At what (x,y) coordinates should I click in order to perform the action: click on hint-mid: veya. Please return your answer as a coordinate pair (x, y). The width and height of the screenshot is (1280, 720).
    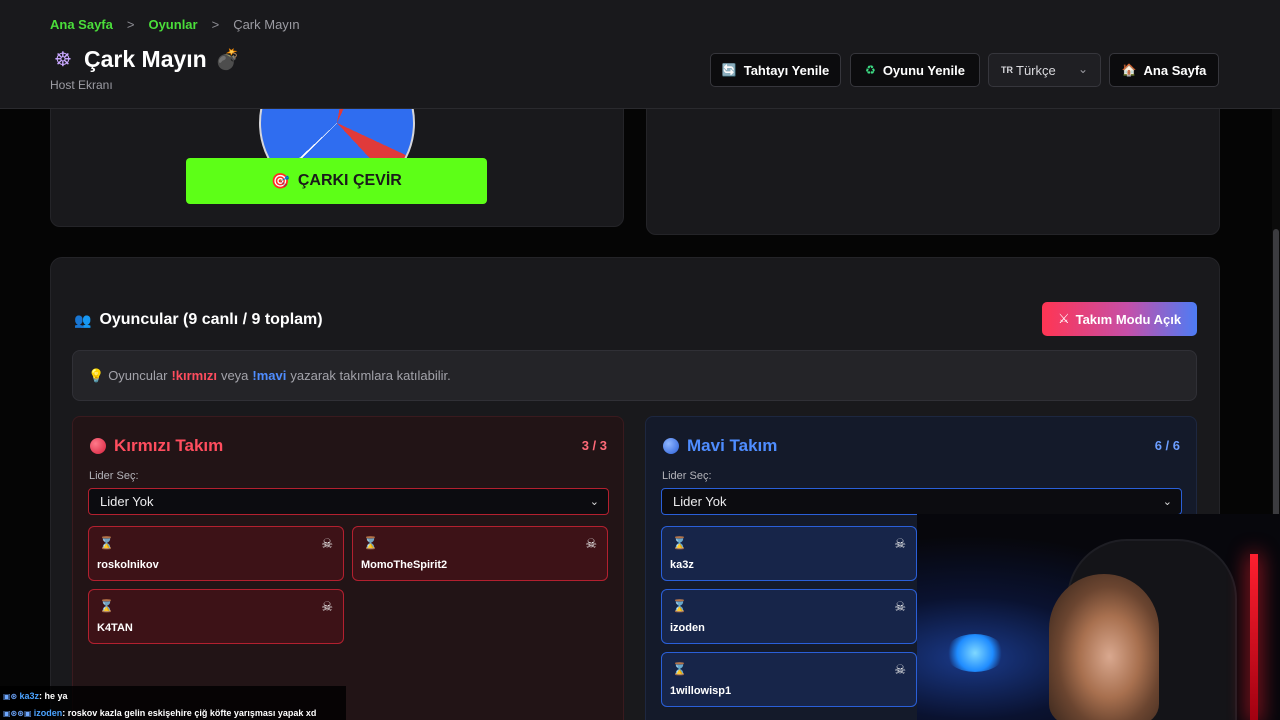
    Looking at the image, I should click on (234, 375).